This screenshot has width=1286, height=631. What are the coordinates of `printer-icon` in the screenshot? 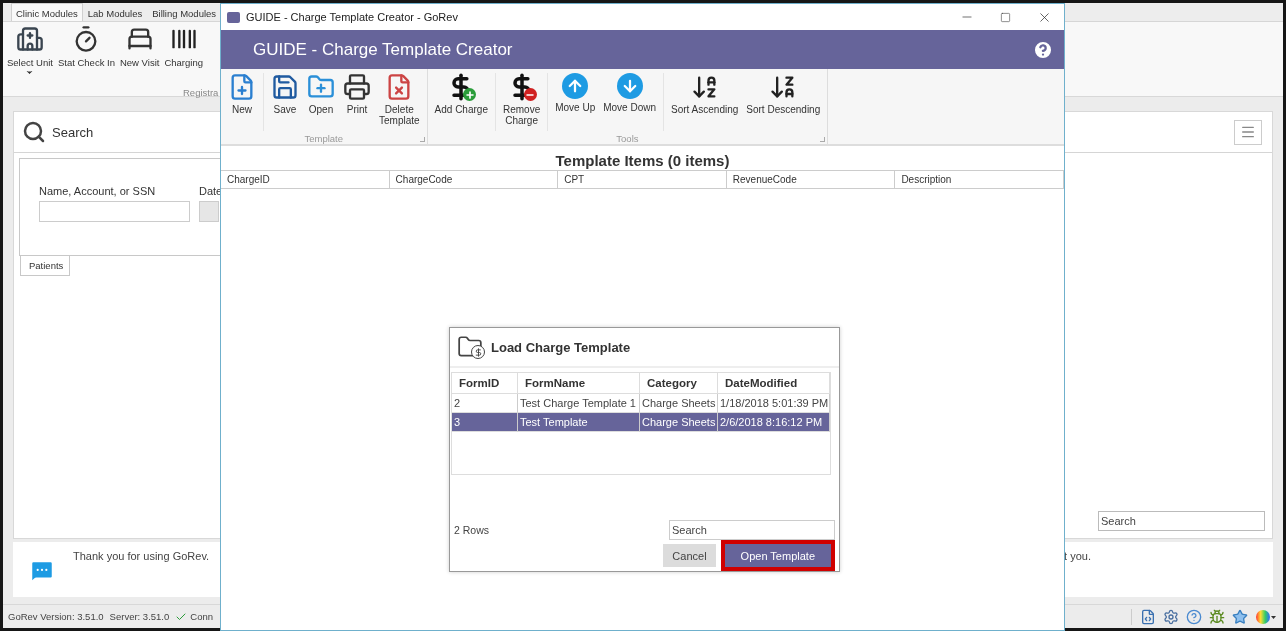 It's located at (357, 87).